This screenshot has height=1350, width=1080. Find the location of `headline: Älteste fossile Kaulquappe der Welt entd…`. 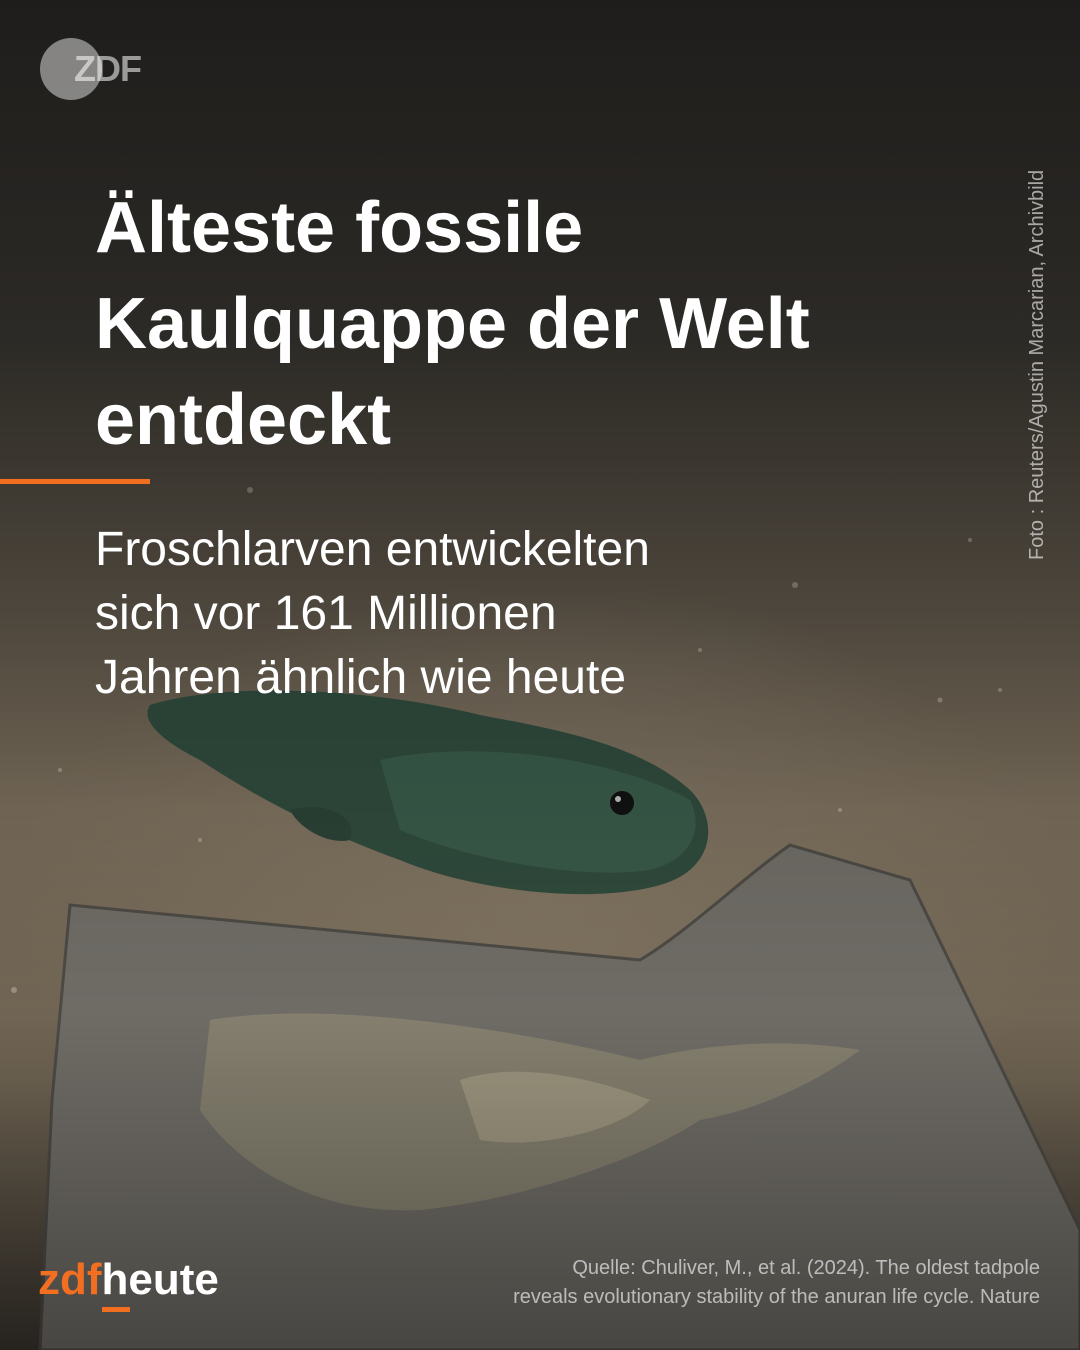

headline: Älteste fossile Kaulquappe der Welt entd… is located at coordinates (452, 324).